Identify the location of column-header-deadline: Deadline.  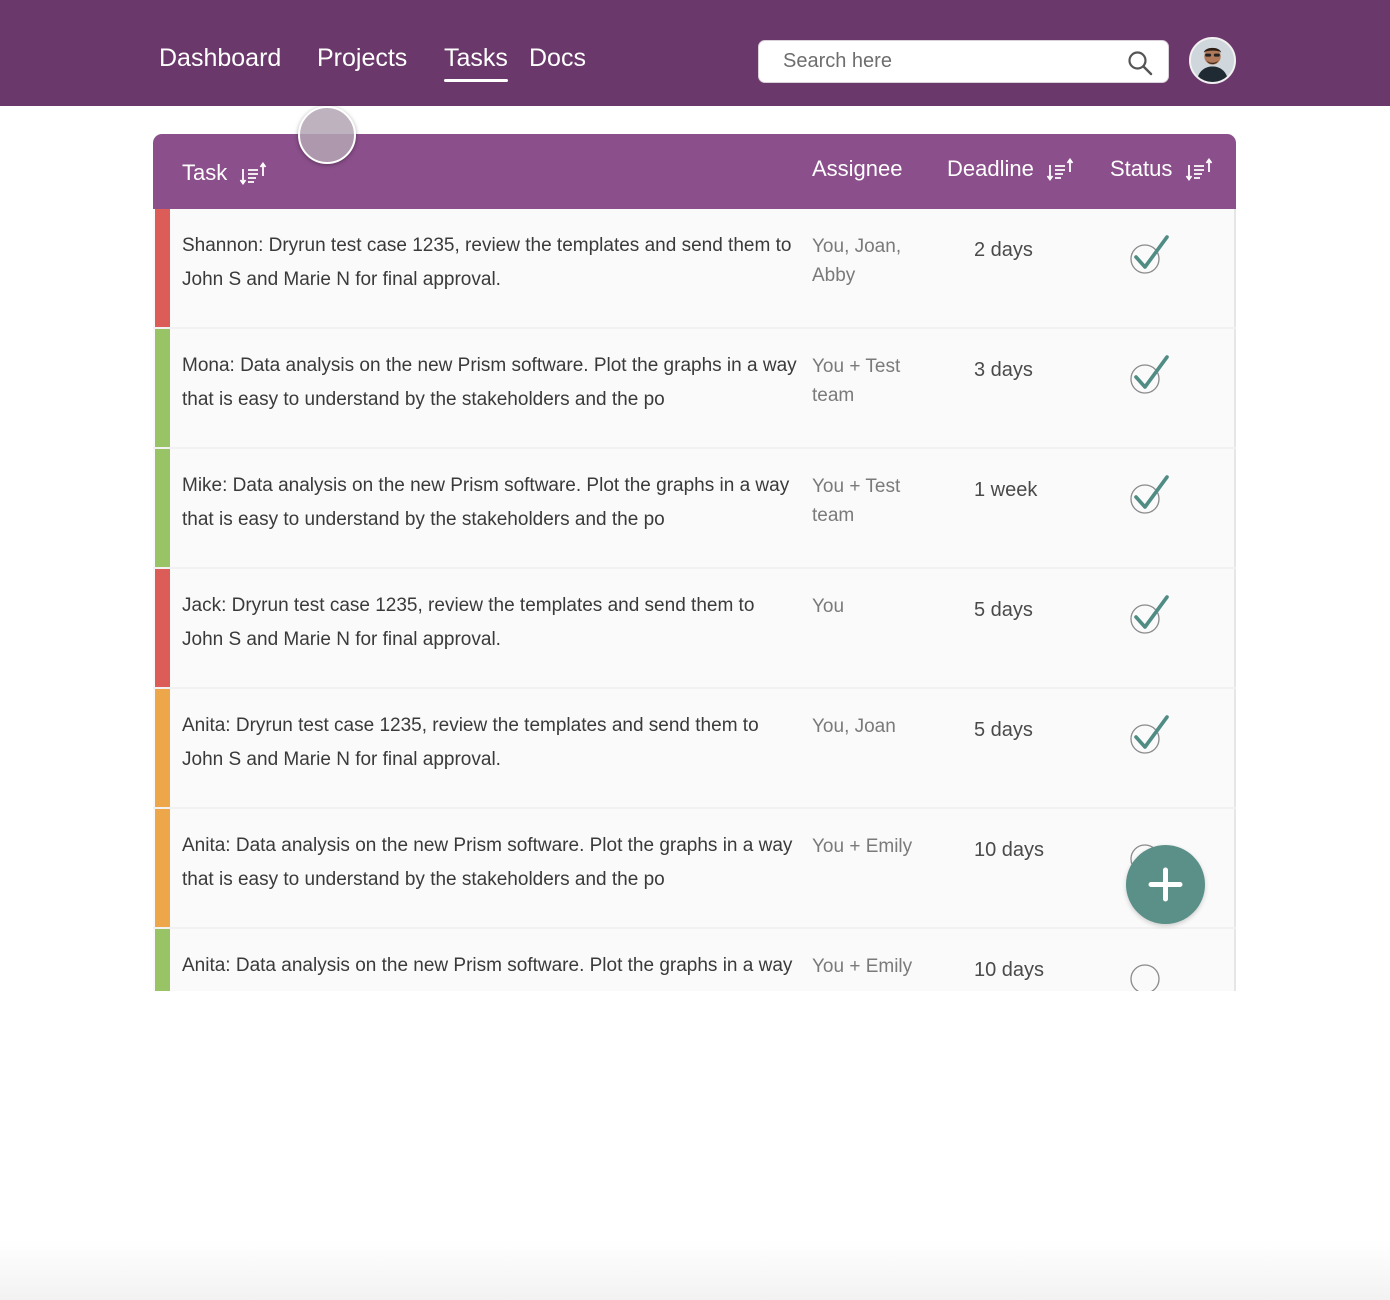
(1010, 169).